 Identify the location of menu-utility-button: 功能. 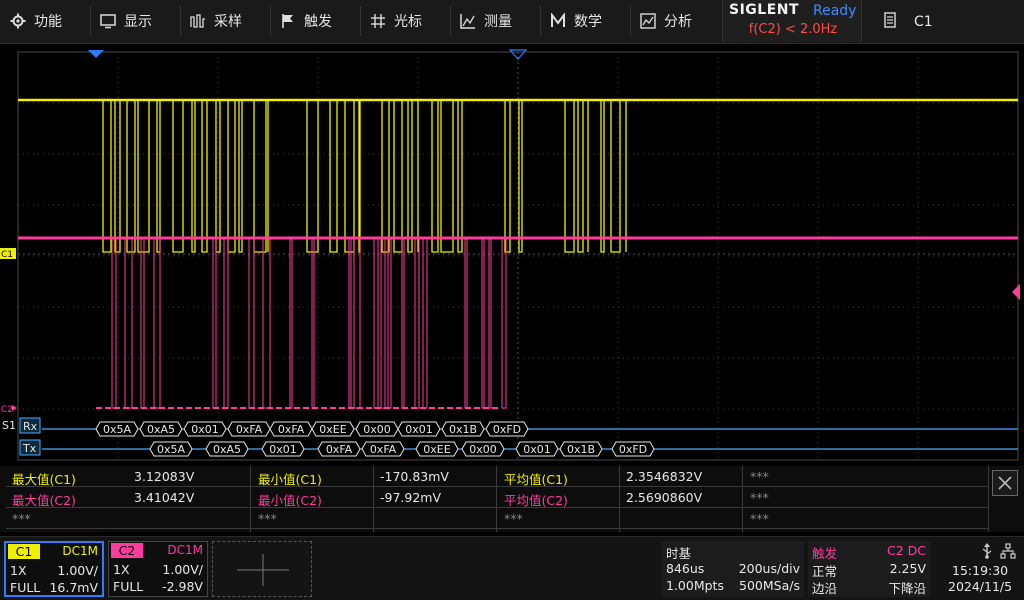
(36, 21).